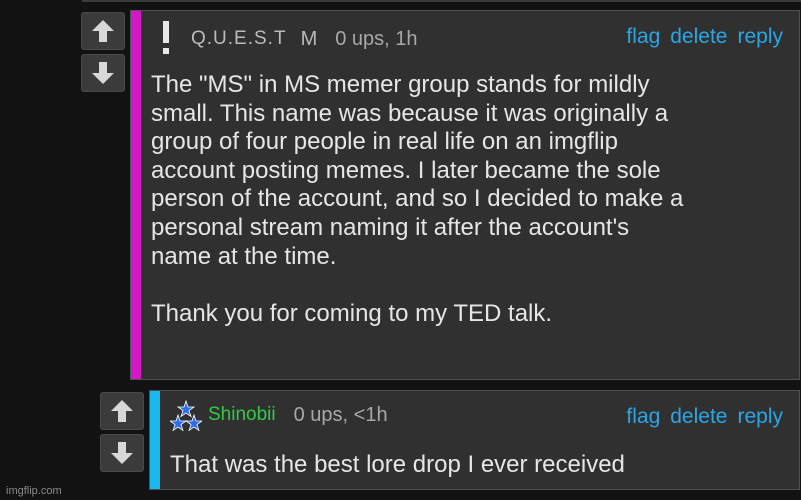 This screenshot has height=500, width=801. I want to click on triple-star-badge-icon, so click(186, 415).